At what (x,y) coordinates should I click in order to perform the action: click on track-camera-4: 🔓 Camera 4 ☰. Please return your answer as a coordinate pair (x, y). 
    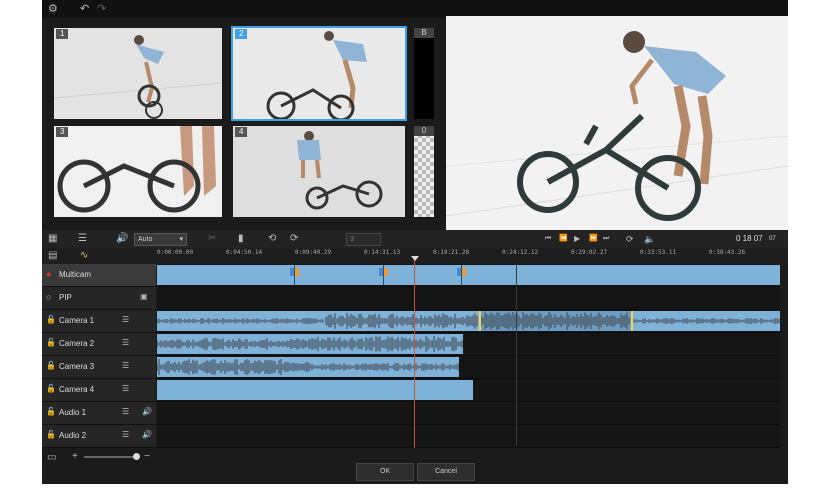
    Looking at the image, I should click on (415, 390).